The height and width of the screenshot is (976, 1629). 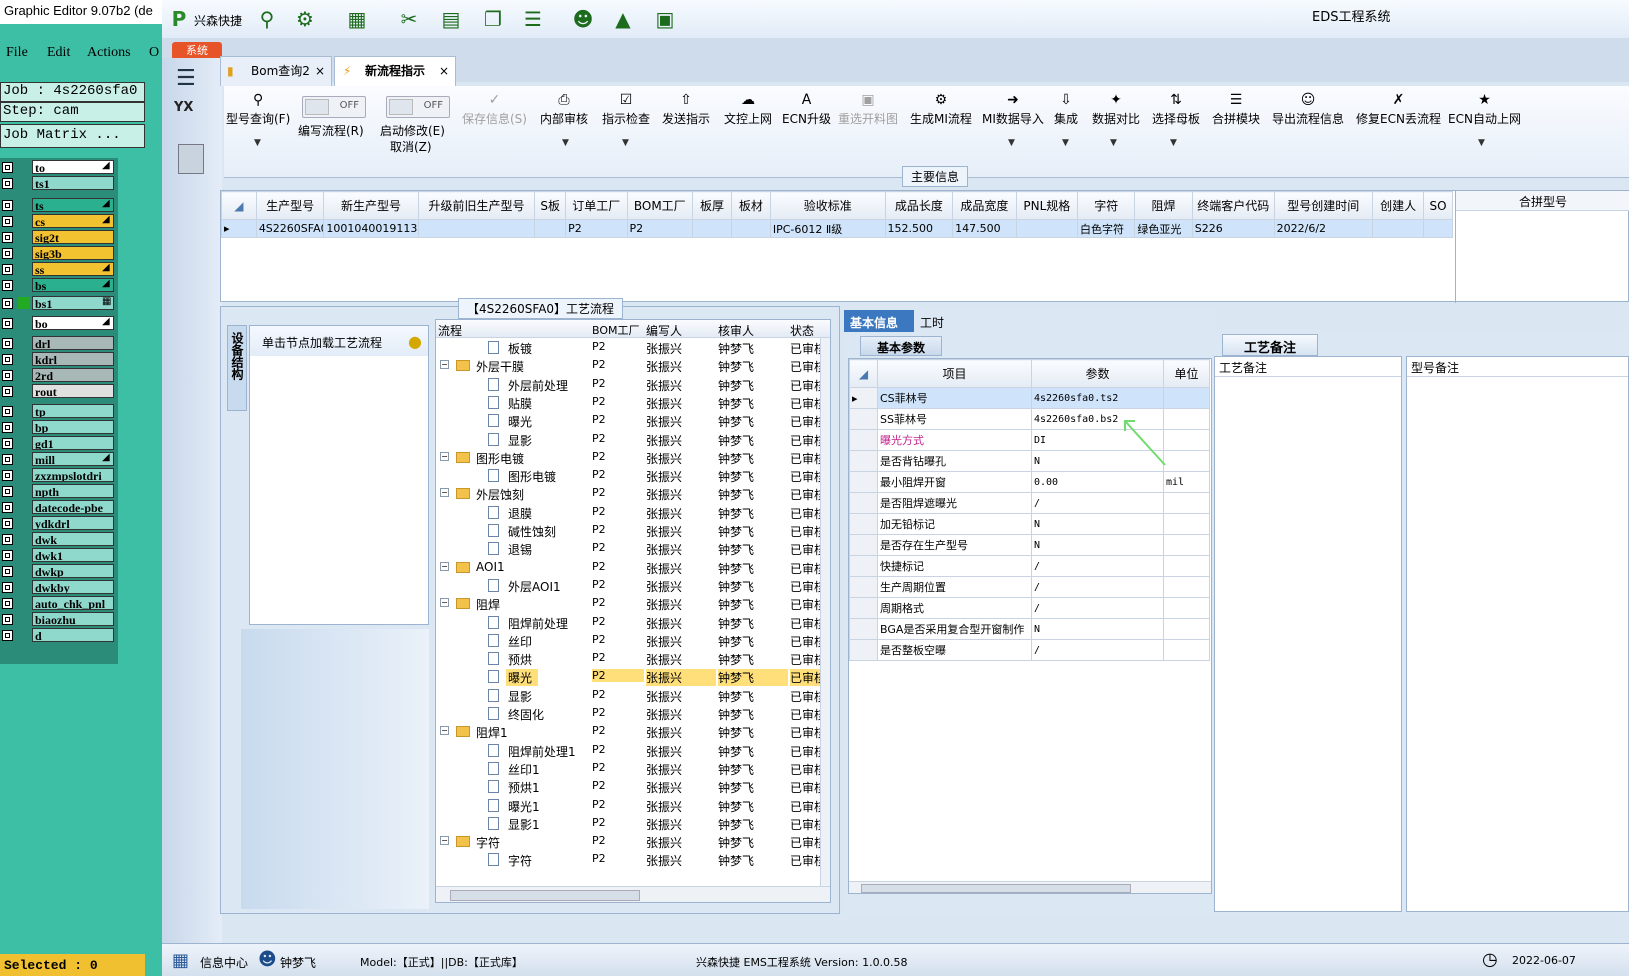 What do you see at coordinates (748, 108) in the screenshot?
I see `doc-control-online-button: ☁ 文控上网` at bounding box center [748, 108].